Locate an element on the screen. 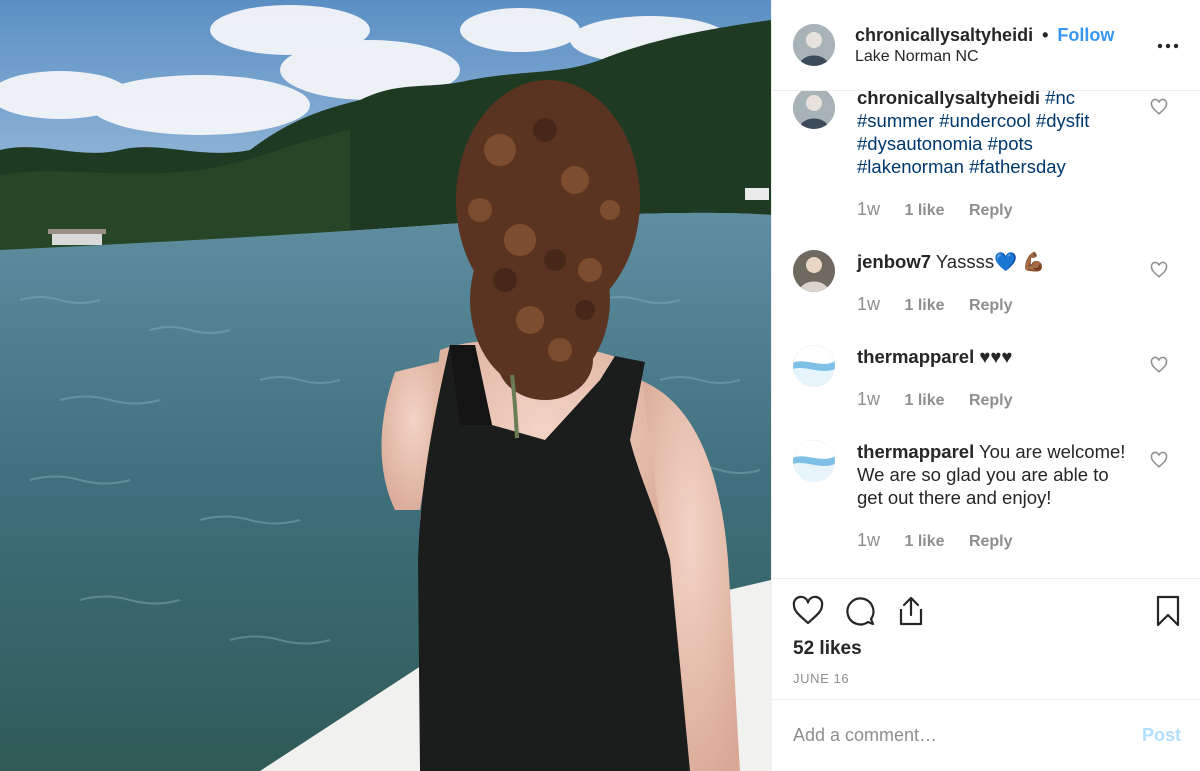 The height and width of the screenshot is (771, 1200). comment-body: ♥♥♥ is located at coordinates (996, 356).